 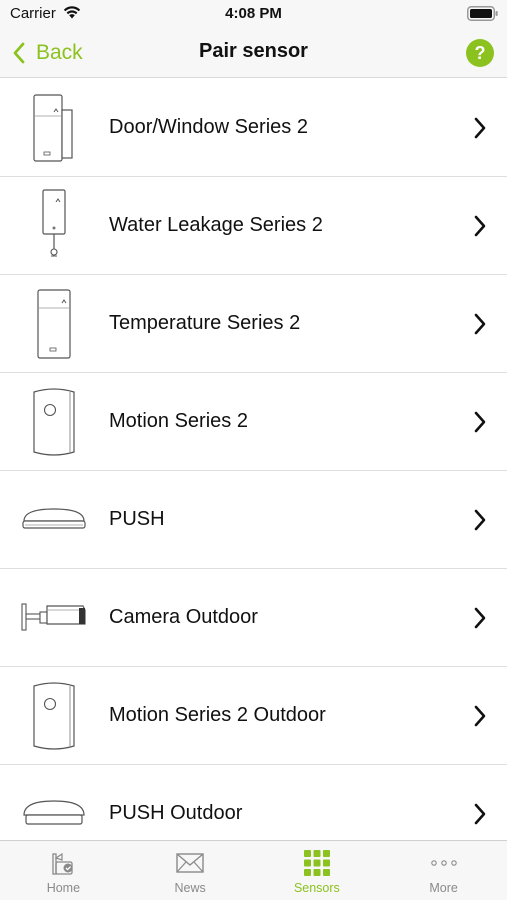 I want to click on door-window-sensor-icon, so click(x=54, y=128).